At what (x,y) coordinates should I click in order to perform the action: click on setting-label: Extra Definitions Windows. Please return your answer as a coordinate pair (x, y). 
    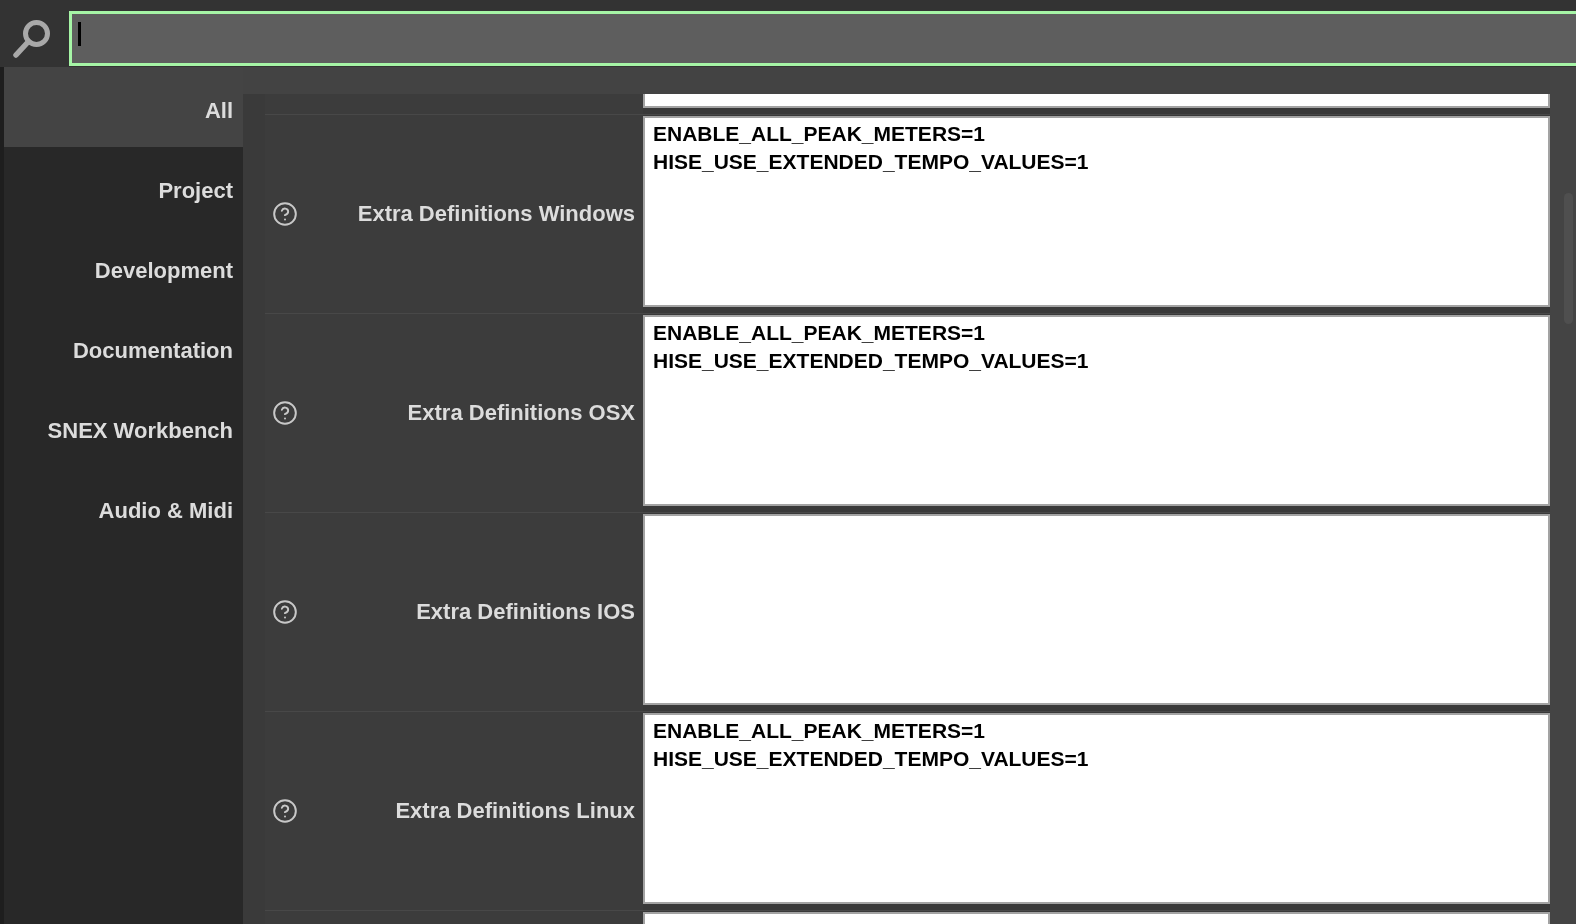
    Looking at the image, I should click on (496, 214).